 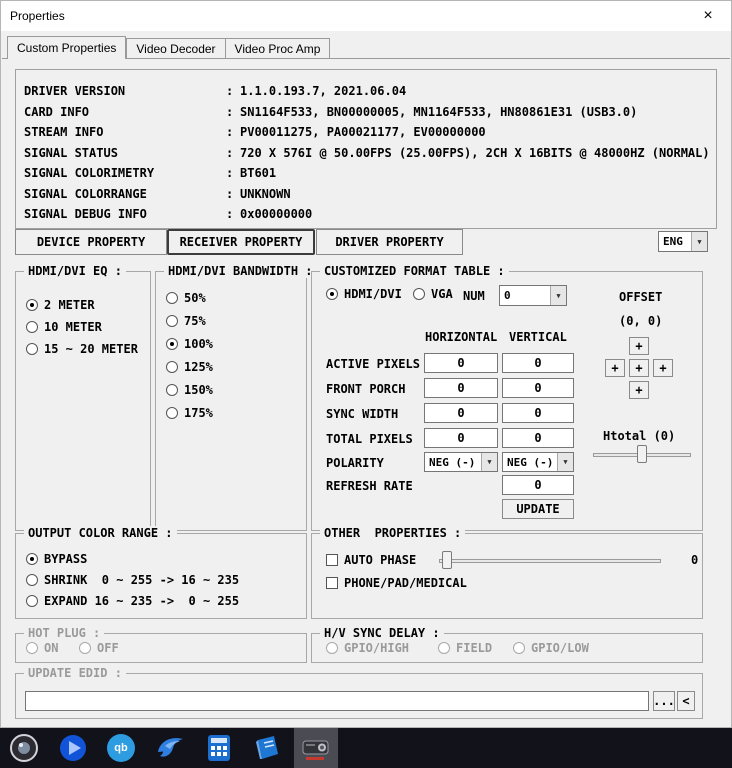 What do you see at coordinates (241, 242) in the screenshot?
I see `receiver-property-button: RECEIVER PROPERTY` at bounding box center [241, 242].